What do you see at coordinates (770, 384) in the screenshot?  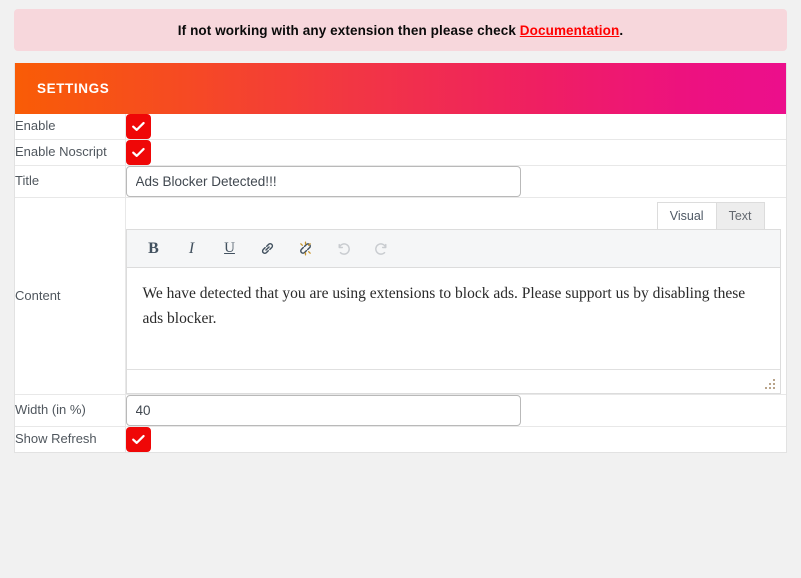 I see `resize-handle-icon` at bounding box center [770, 384].